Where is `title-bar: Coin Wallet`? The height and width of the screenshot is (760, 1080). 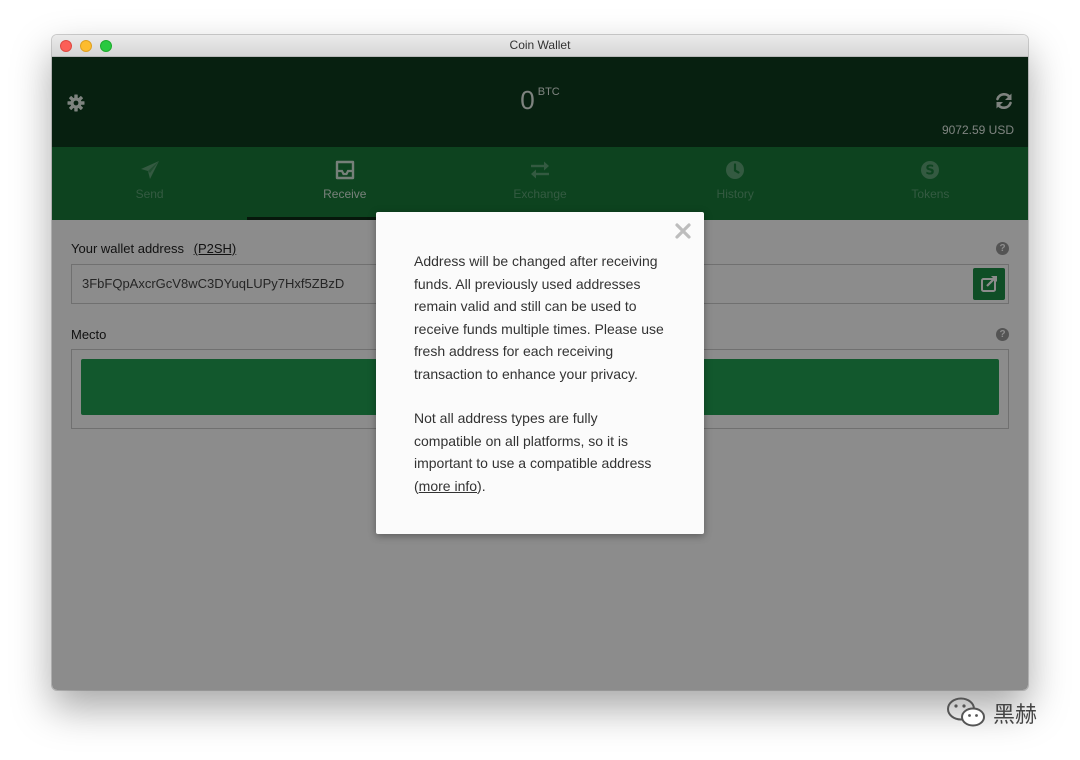
title-bar: Coin Wallet is located at coordinates (540, 46).